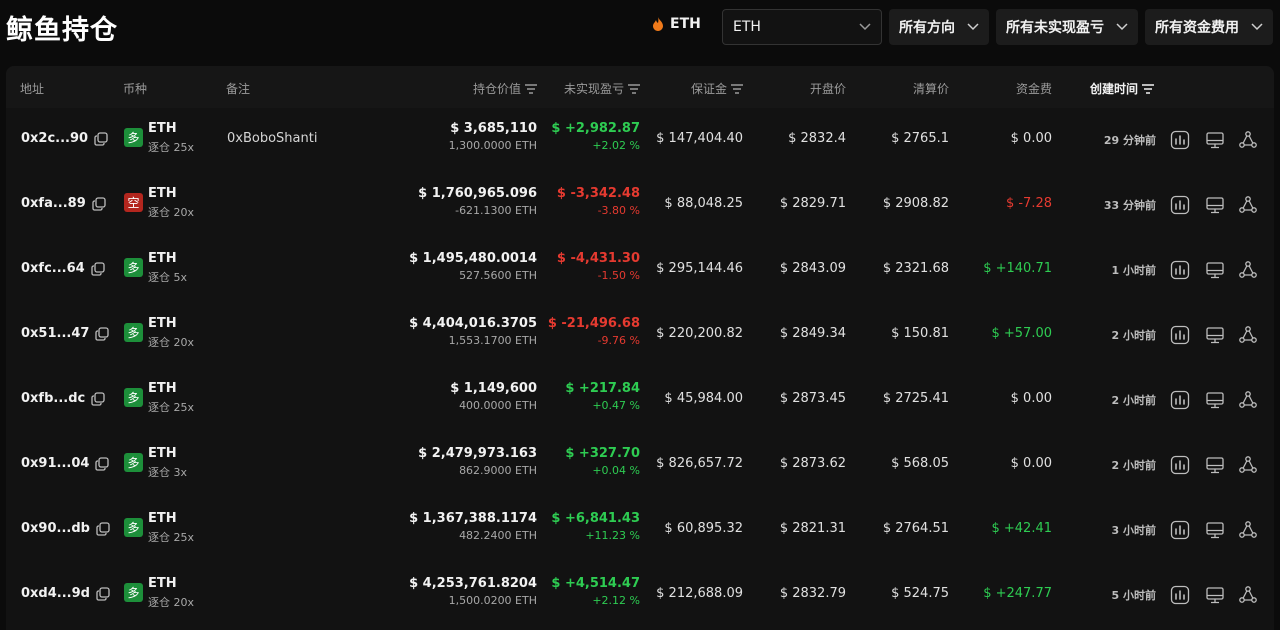  Describe the element at coordinates (1017, 593) in the screenshot. I see `funding-fee: $ +247.77` at that location.